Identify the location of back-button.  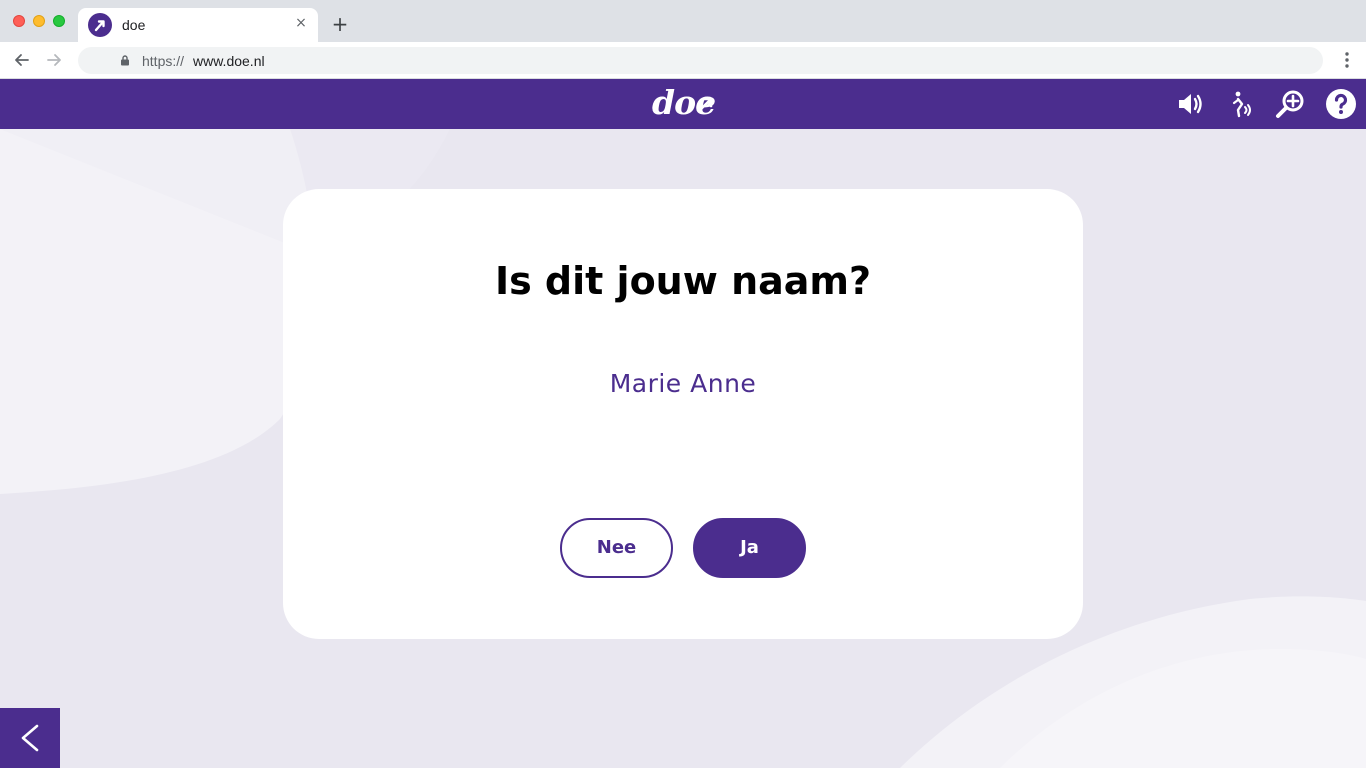
(30, 738).